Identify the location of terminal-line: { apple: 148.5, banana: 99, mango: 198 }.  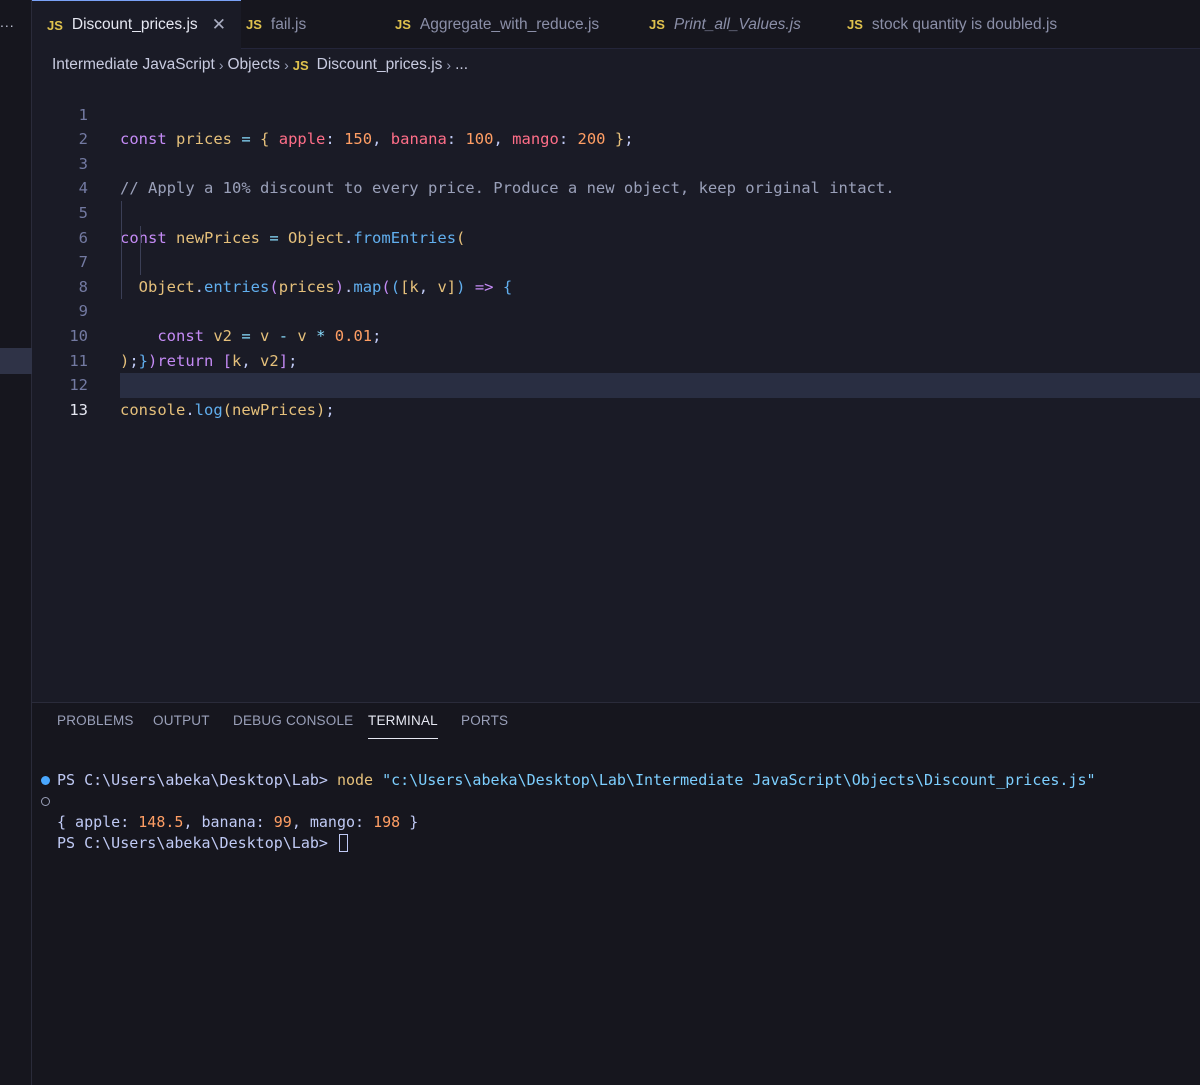
(616, 800).